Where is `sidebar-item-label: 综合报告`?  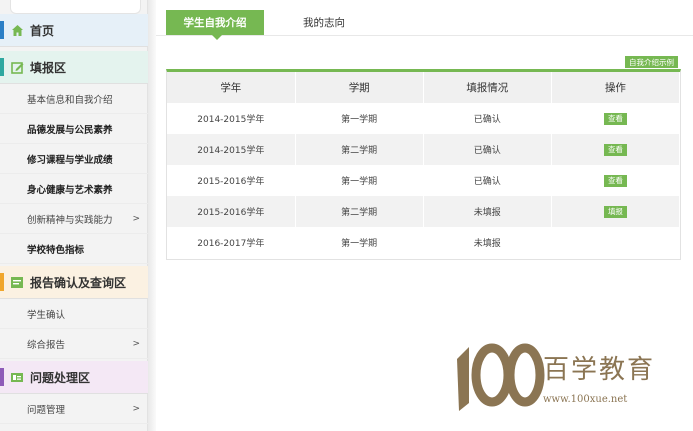
sidebar-item-label: 综合报告 is located at coordinates (46, 345).